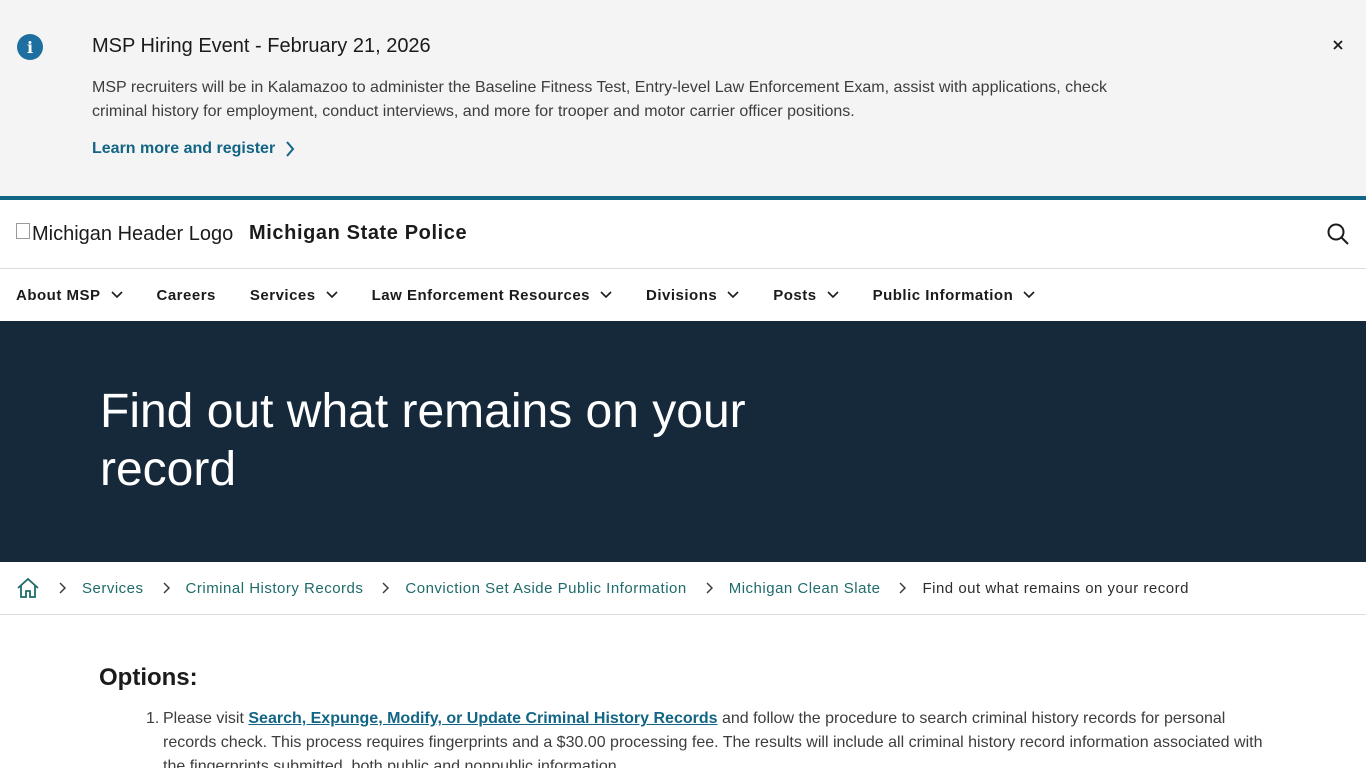  I want to click on home-icon, so click(28, 587).